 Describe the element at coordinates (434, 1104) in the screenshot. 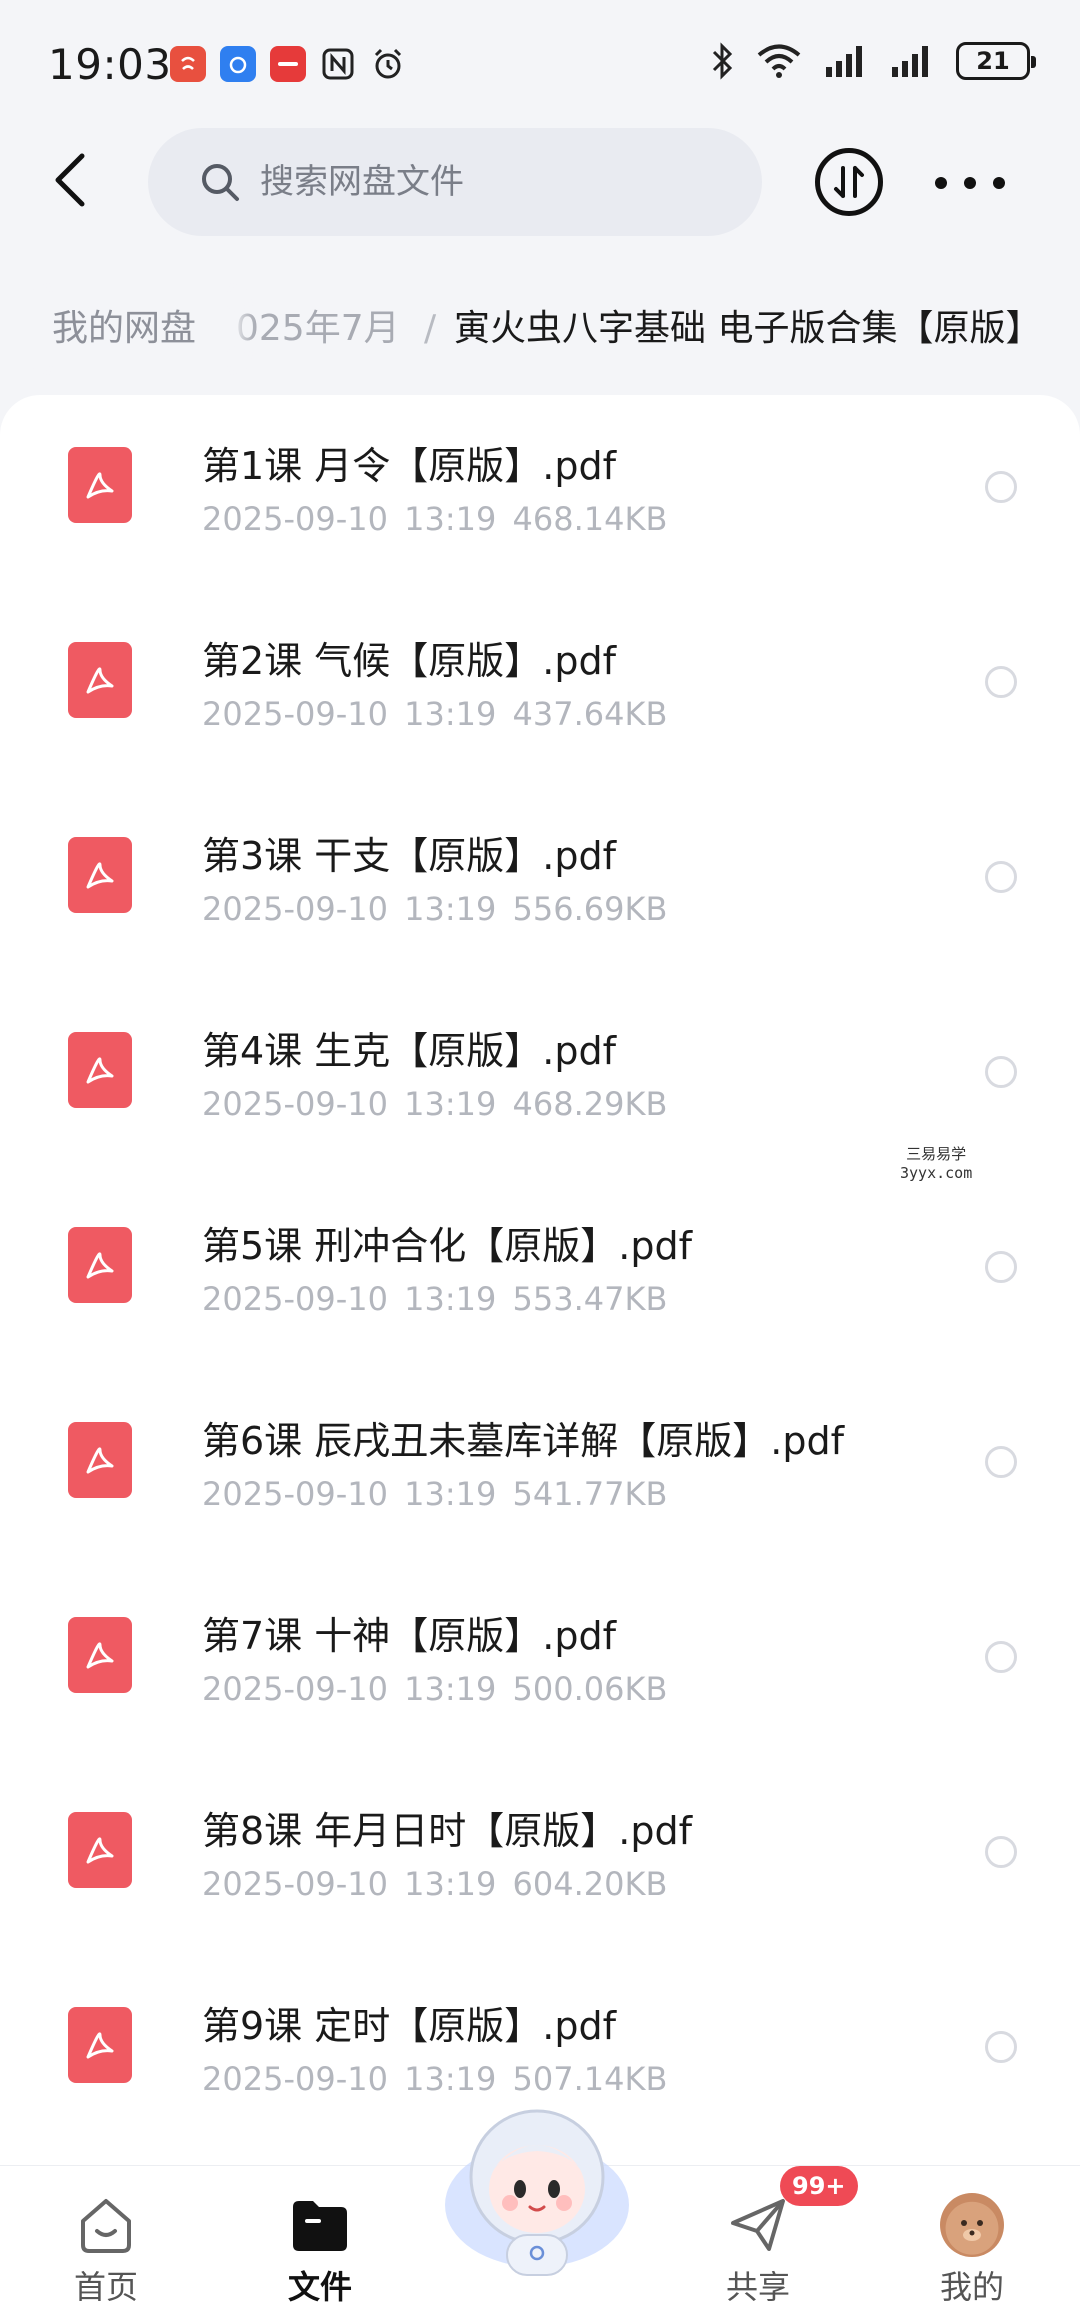

I see `file-meta: 2025-09-10 13:19 468.29KB` at that location.